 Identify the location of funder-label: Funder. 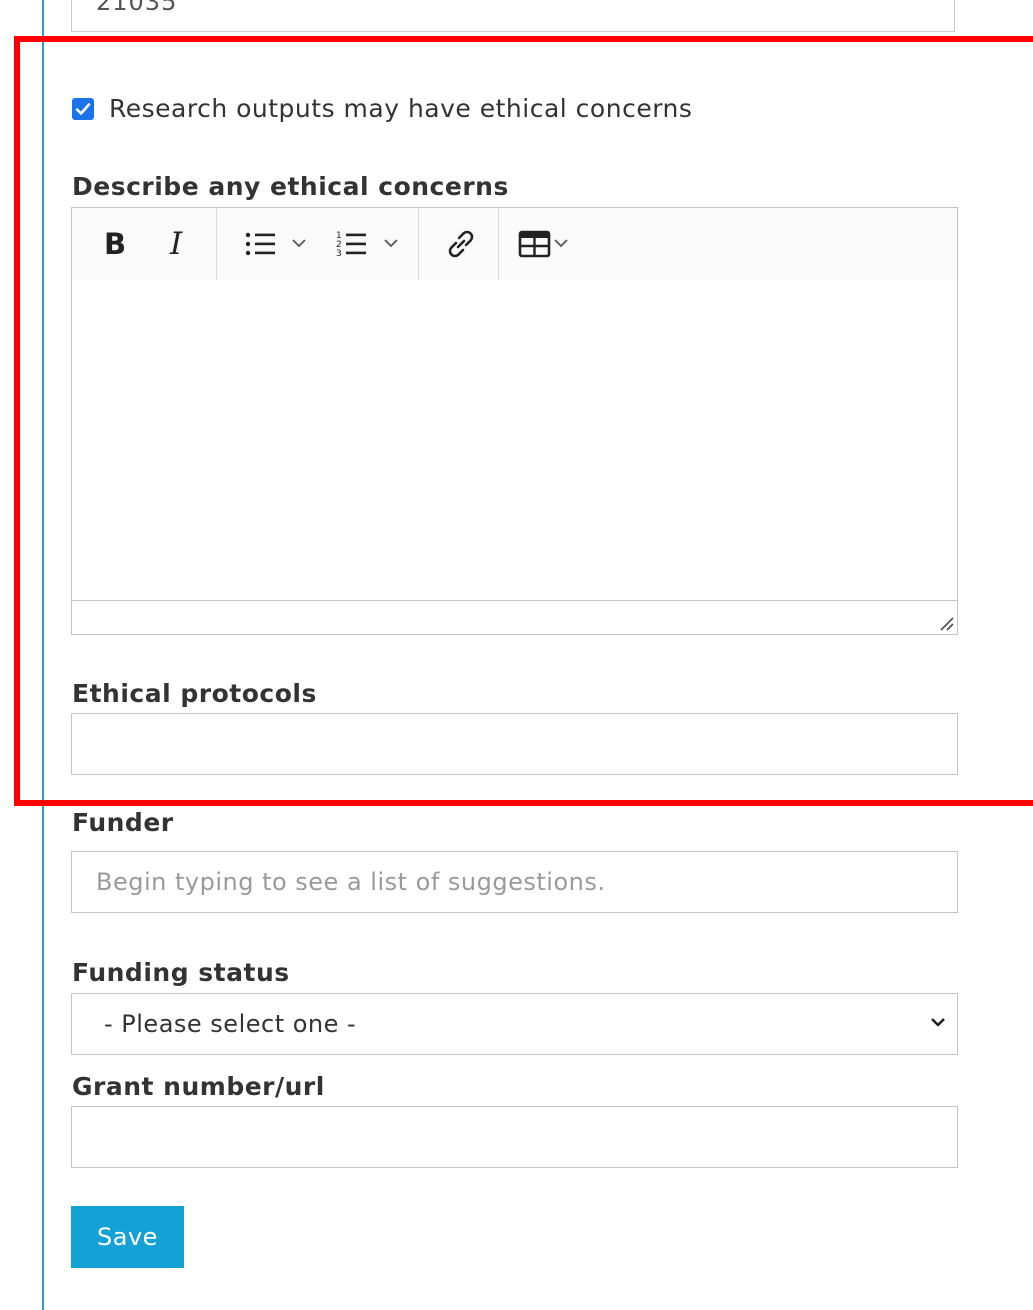
(123, 822).